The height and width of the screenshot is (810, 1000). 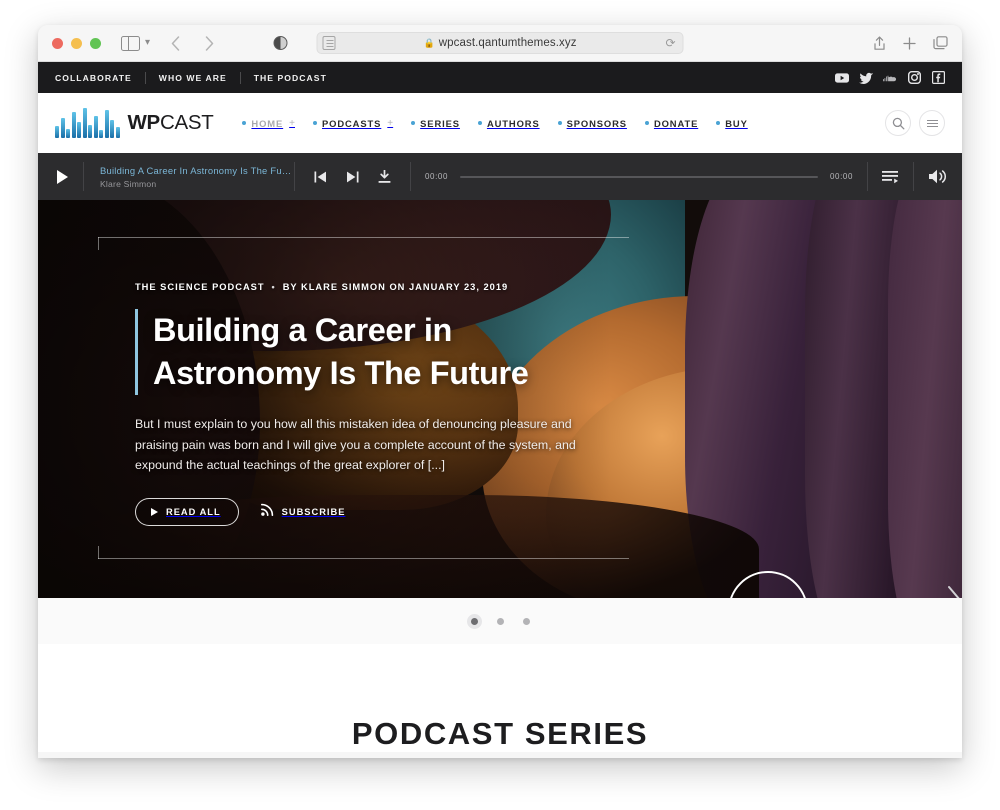 What do you see at coordinates (175, 43) in the screenshot?
I see `back-button` at bounding box center [175, 43].